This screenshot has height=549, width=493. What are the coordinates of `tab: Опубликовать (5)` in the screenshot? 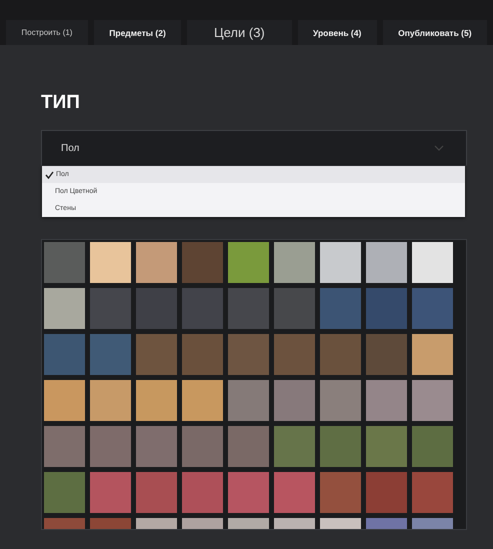 It's located at (434, 32).